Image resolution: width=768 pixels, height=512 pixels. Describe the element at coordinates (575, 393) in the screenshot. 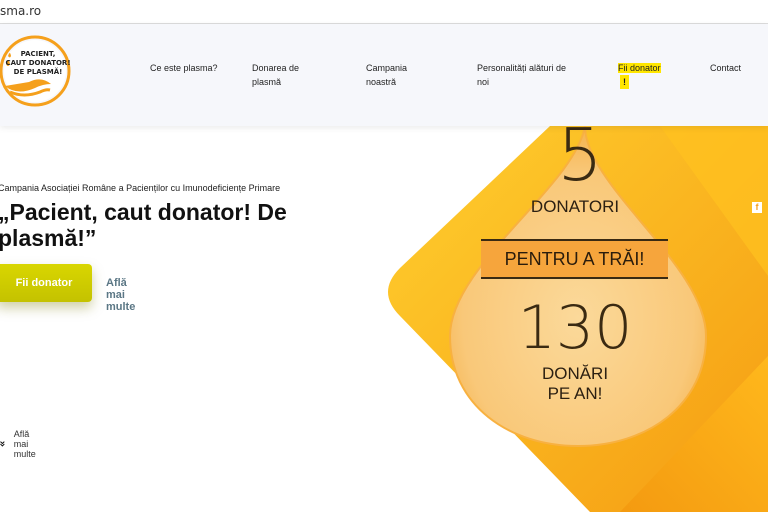

I see `donations-label-line2: PE AN!` at that location.